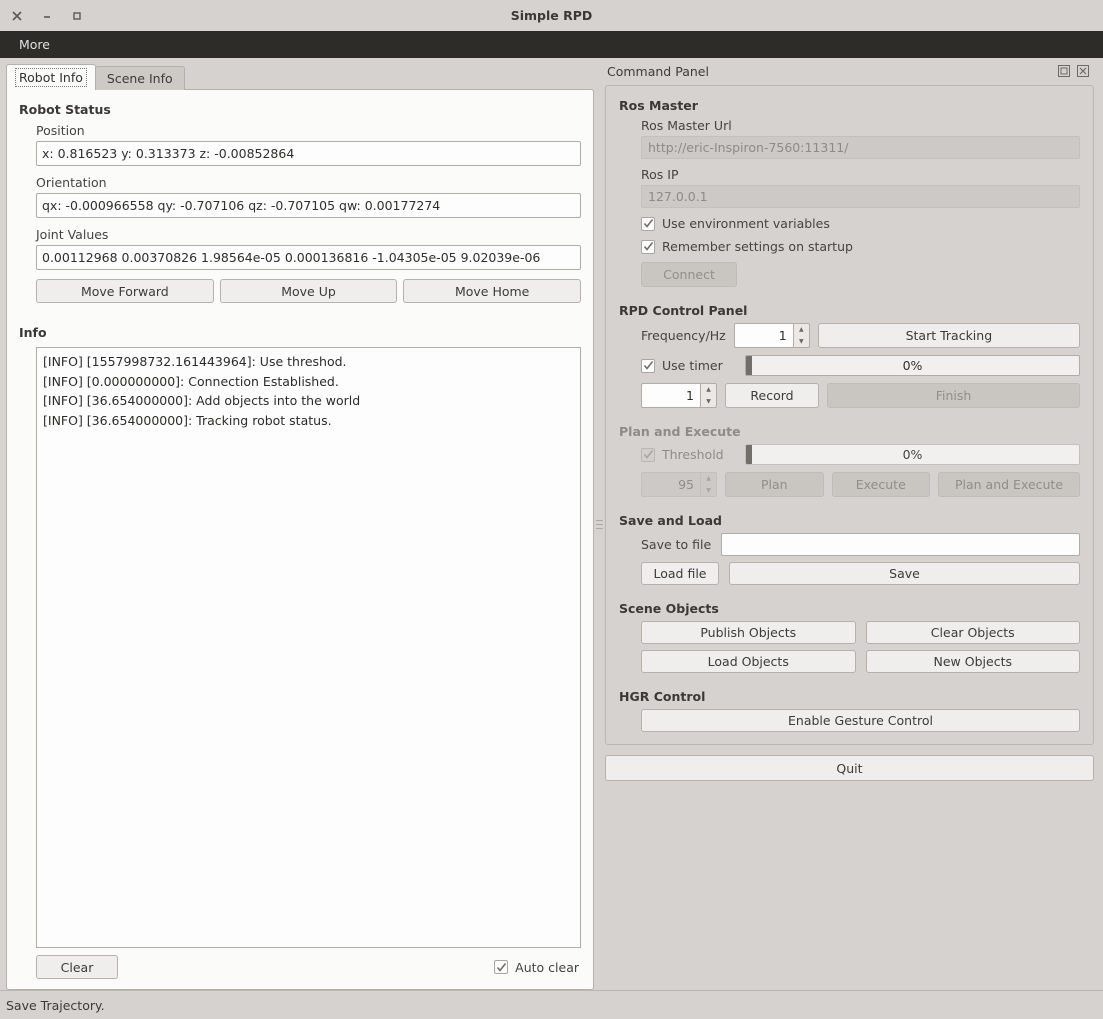 The image size is (1103, 1019). I want to click on move-home-button: Move Home, so click(492, 291).